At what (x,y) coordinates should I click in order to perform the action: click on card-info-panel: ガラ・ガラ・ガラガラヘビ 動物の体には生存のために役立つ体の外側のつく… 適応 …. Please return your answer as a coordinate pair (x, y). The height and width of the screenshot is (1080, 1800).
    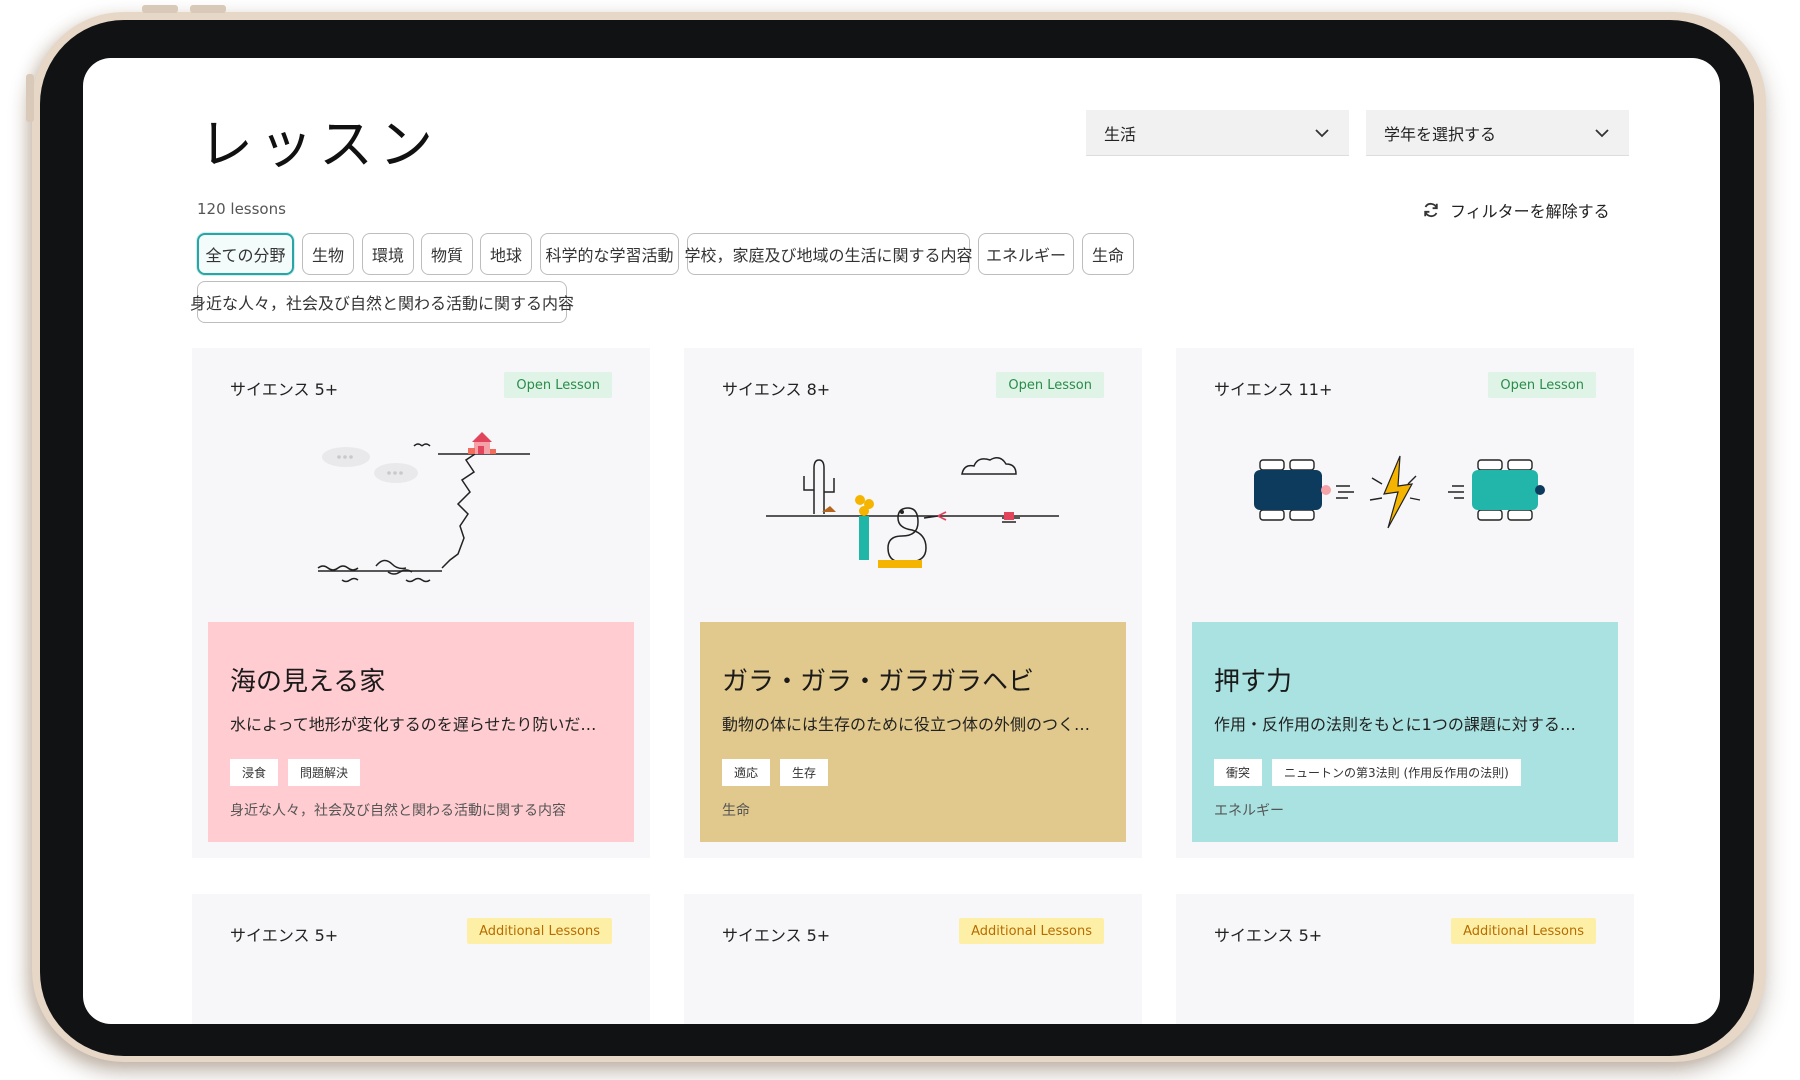
    Looking at the image, I should click on (913, 732).